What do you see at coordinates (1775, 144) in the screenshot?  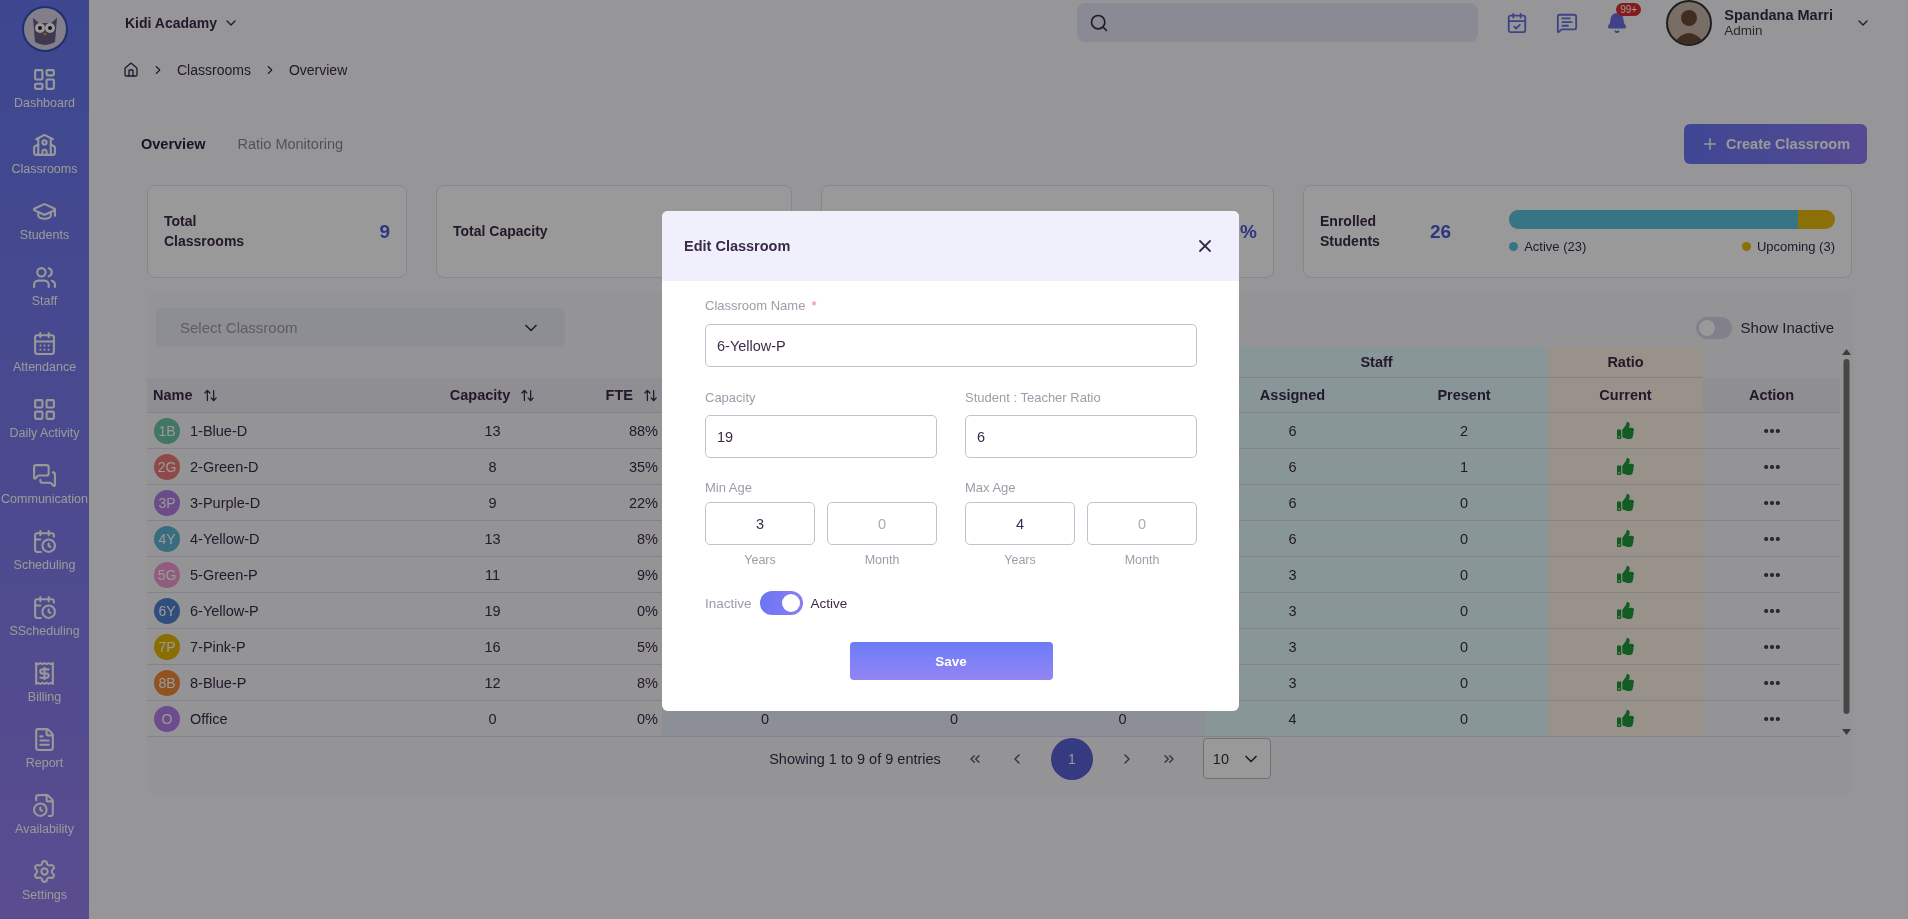 I see `create-classroom-button: Create Classroom` at bounding box center [1775, 144].